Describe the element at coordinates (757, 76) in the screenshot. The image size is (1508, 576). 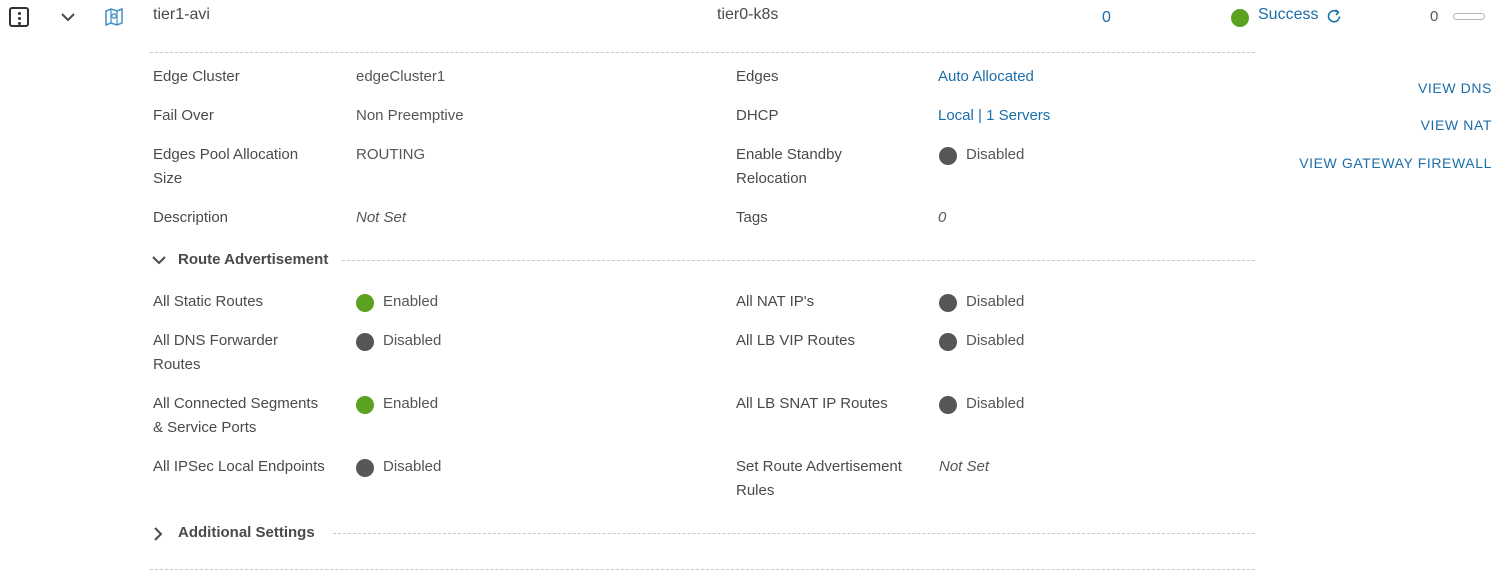
I see `edges-label: Edges` at that location.